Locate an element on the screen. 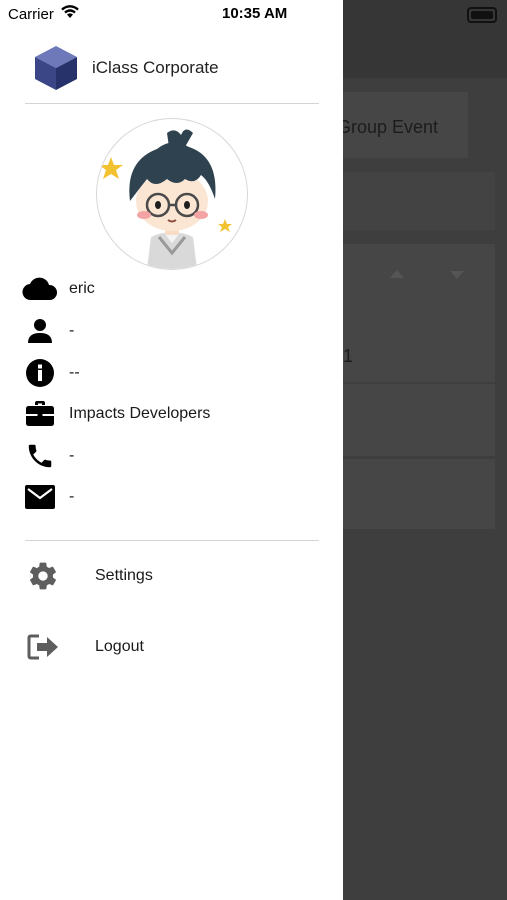 This screenshot has height=900, width=507. profile-email: - is located at coordinates (72, 496).